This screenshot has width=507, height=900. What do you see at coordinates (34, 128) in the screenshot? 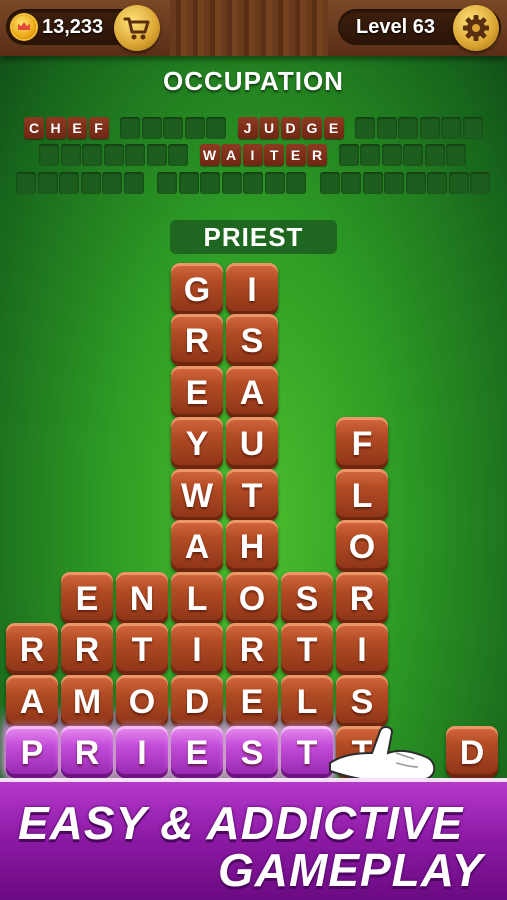
I see `answer-letter: C` at bounding box center [34, 128].